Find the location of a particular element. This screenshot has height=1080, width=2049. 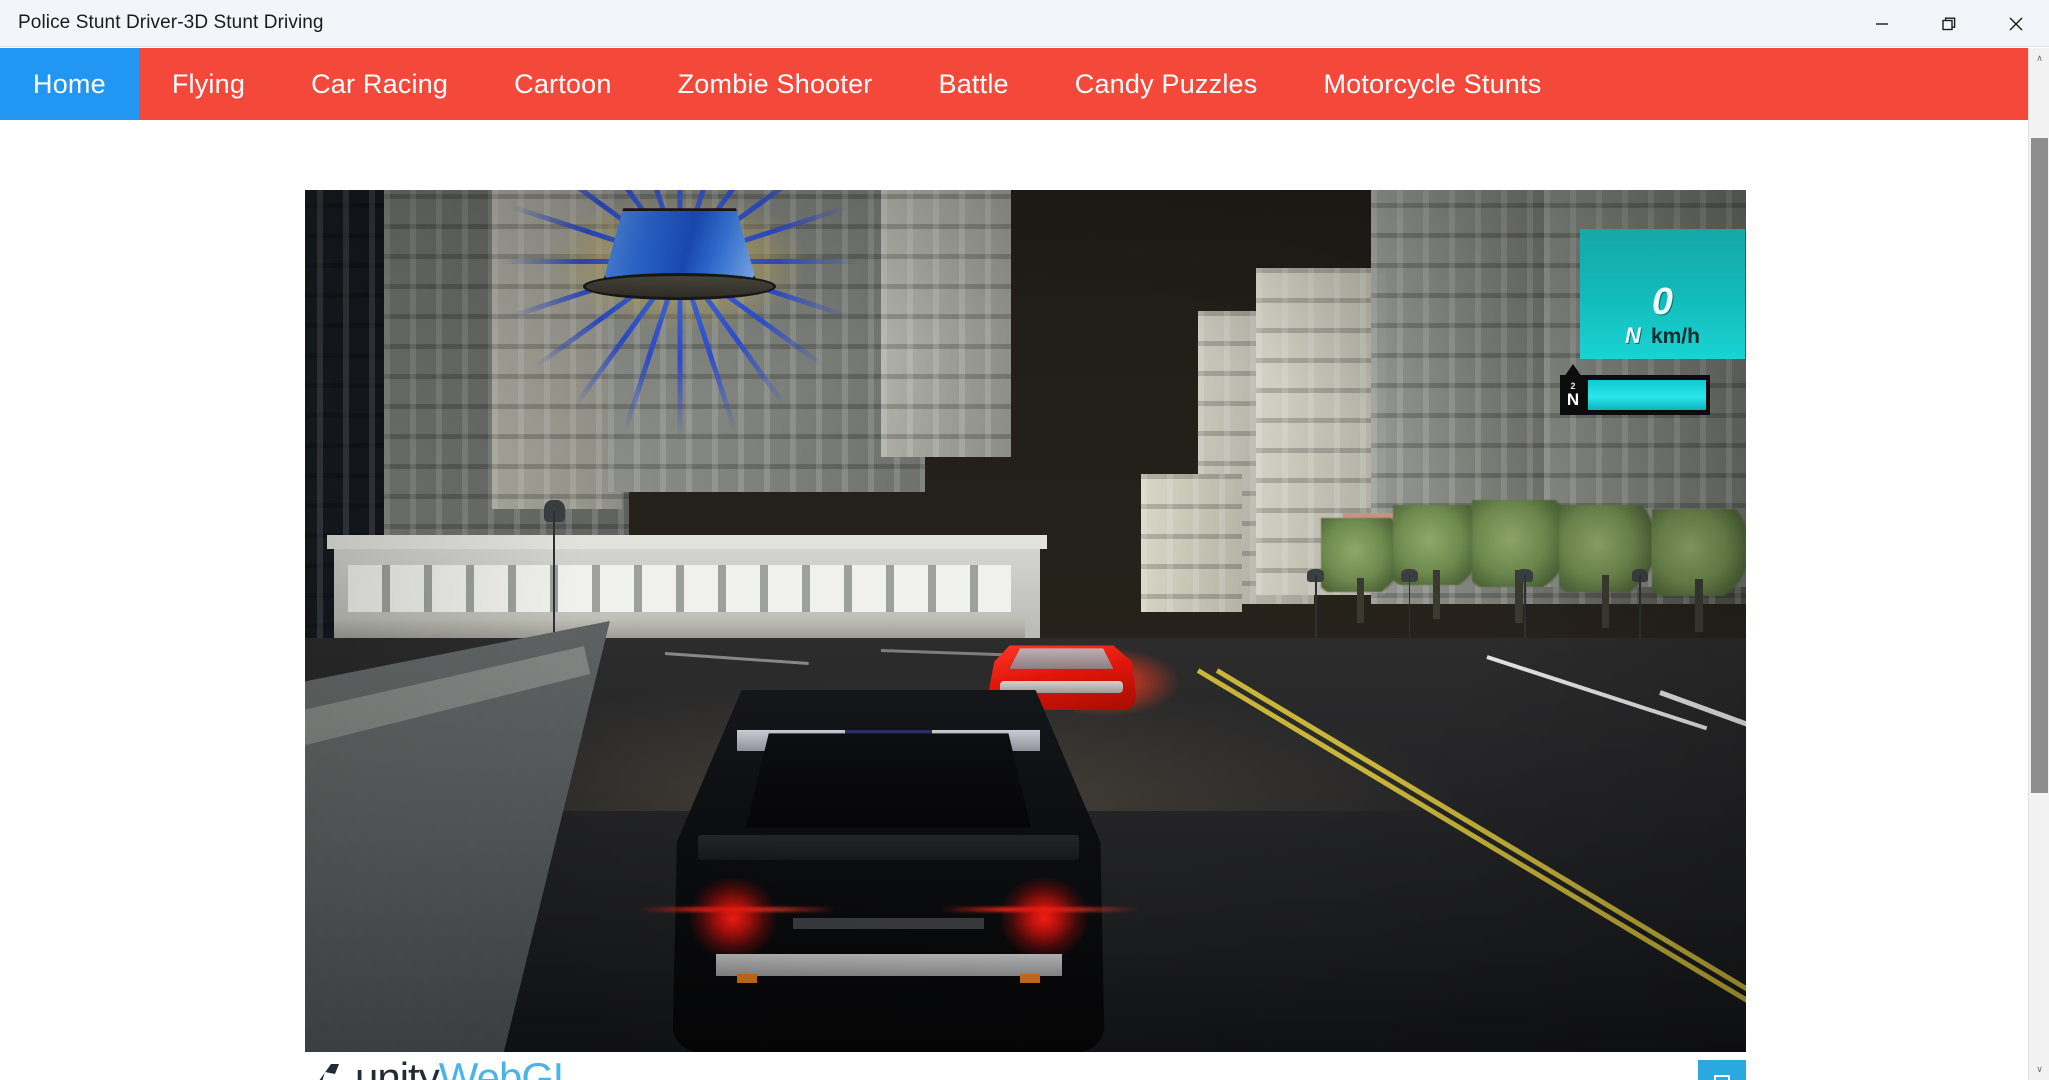

chevron-up-icon: ∧ is located at coordinates (2039, 58).